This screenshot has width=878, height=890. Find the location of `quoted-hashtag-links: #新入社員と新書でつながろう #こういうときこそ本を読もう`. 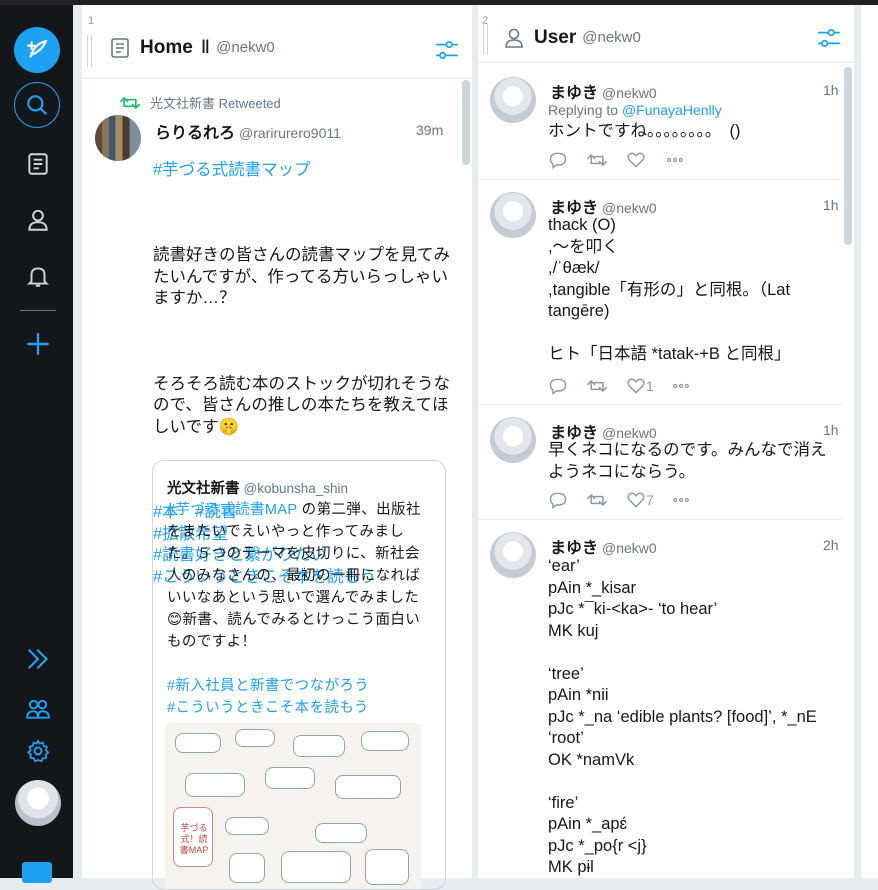

quoted-hashtag-links: #新入社員と新書でつながろう #こういうときこそ本を読もう is located at coordinates (268, 697).